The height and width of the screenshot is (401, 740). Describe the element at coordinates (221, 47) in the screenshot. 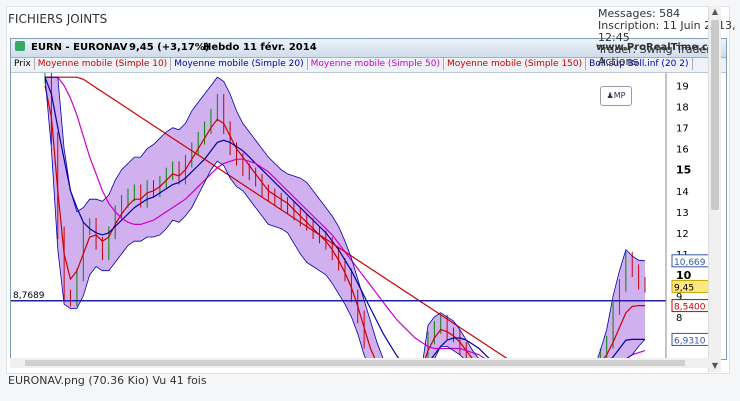

I see `chart-period: Hebdo` at that location.